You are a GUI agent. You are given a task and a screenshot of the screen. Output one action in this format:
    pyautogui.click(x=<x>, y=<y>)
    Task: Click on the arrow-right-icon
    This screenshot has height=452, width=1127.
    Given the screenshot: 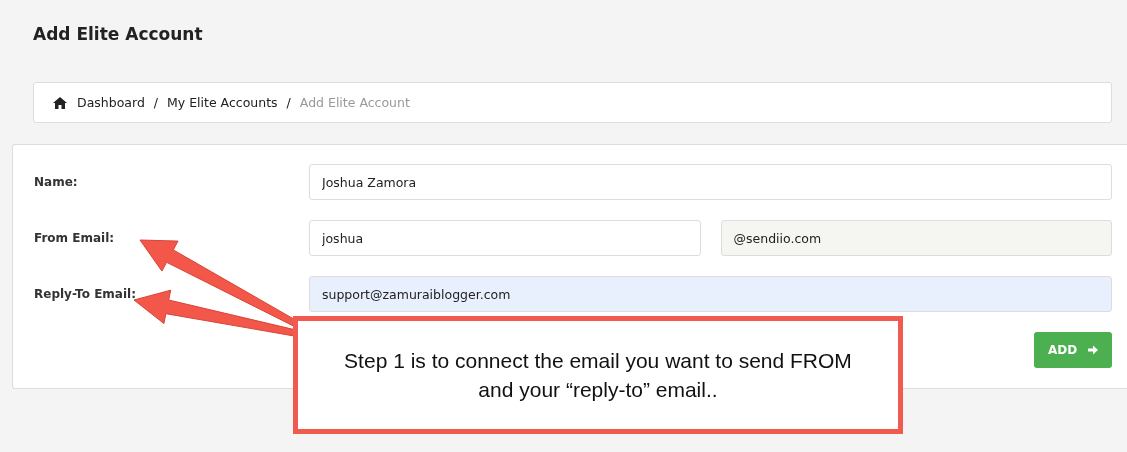 What is the action you would take?
    pyautogui.click(x=1093, y=350)
    